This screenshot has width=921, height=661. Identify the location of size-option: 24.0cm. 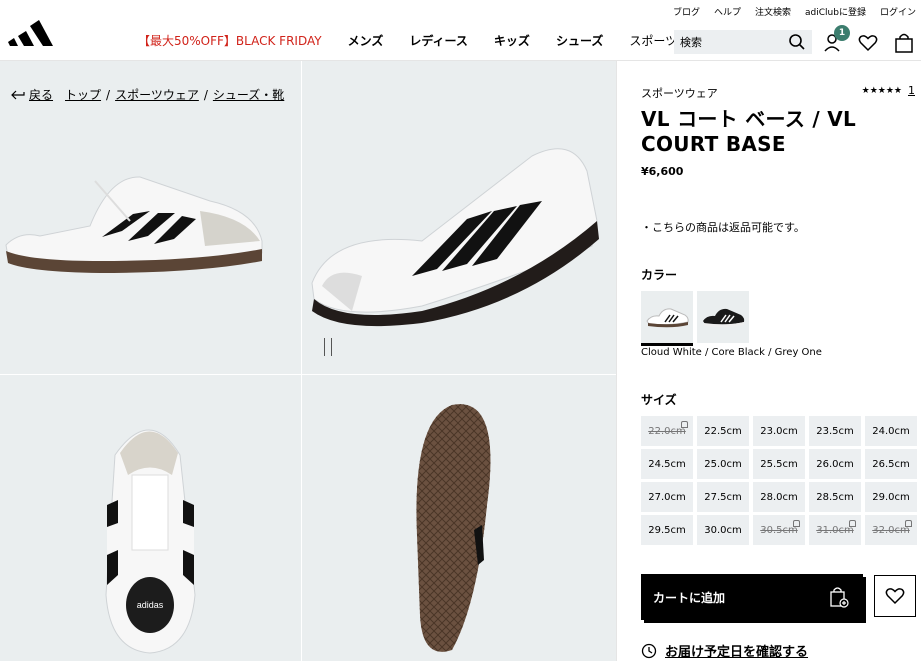
(891, 431).